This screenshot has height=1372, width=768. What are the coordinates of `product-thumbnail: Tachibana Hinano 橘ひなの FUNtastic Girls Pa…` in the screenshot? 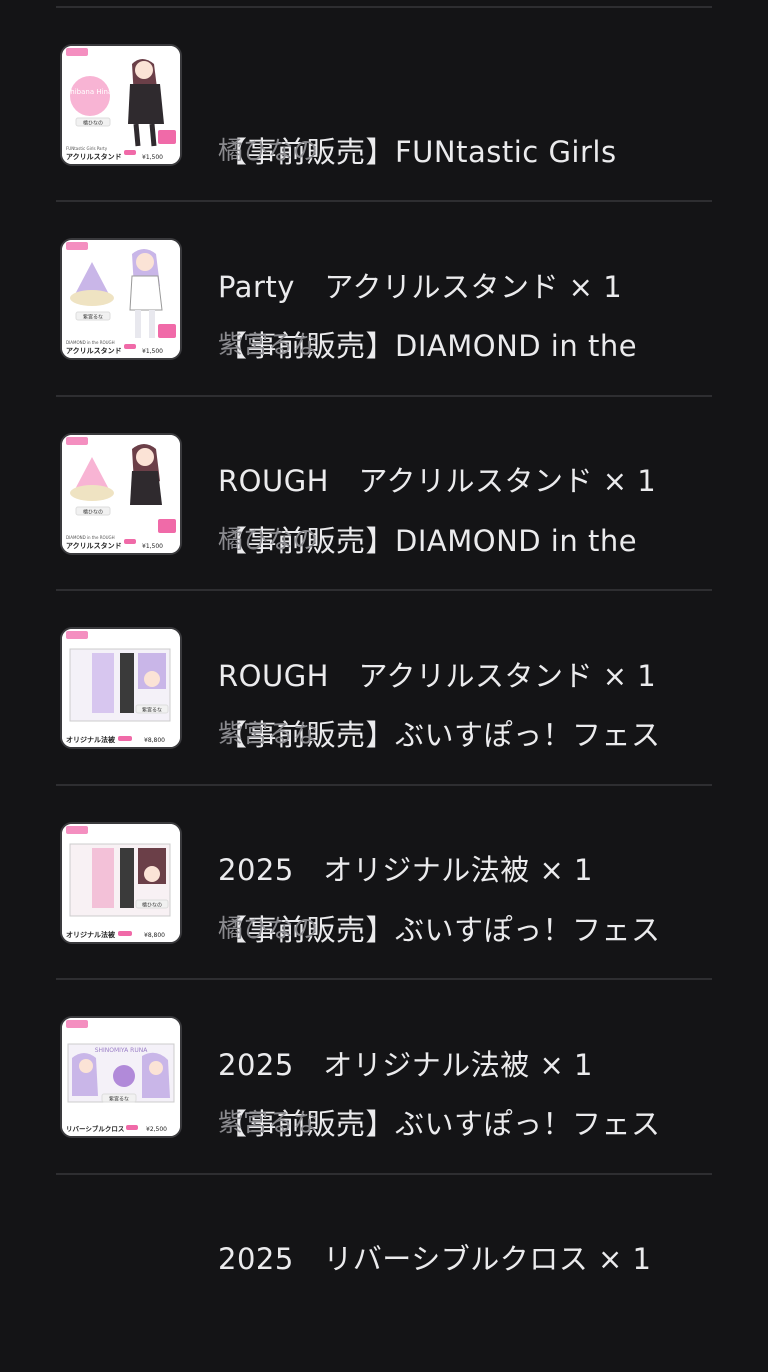 It's located at (121, 105).